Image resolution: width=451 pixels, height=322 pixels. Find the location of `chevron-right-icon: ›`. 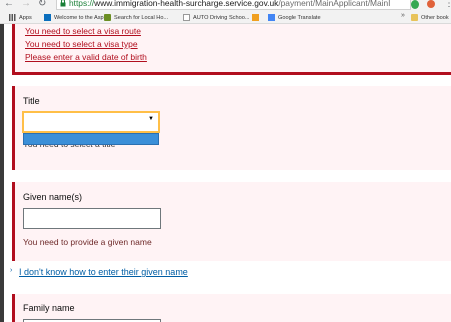

chevron-right-icon: › is located at coordinates (11, 270).